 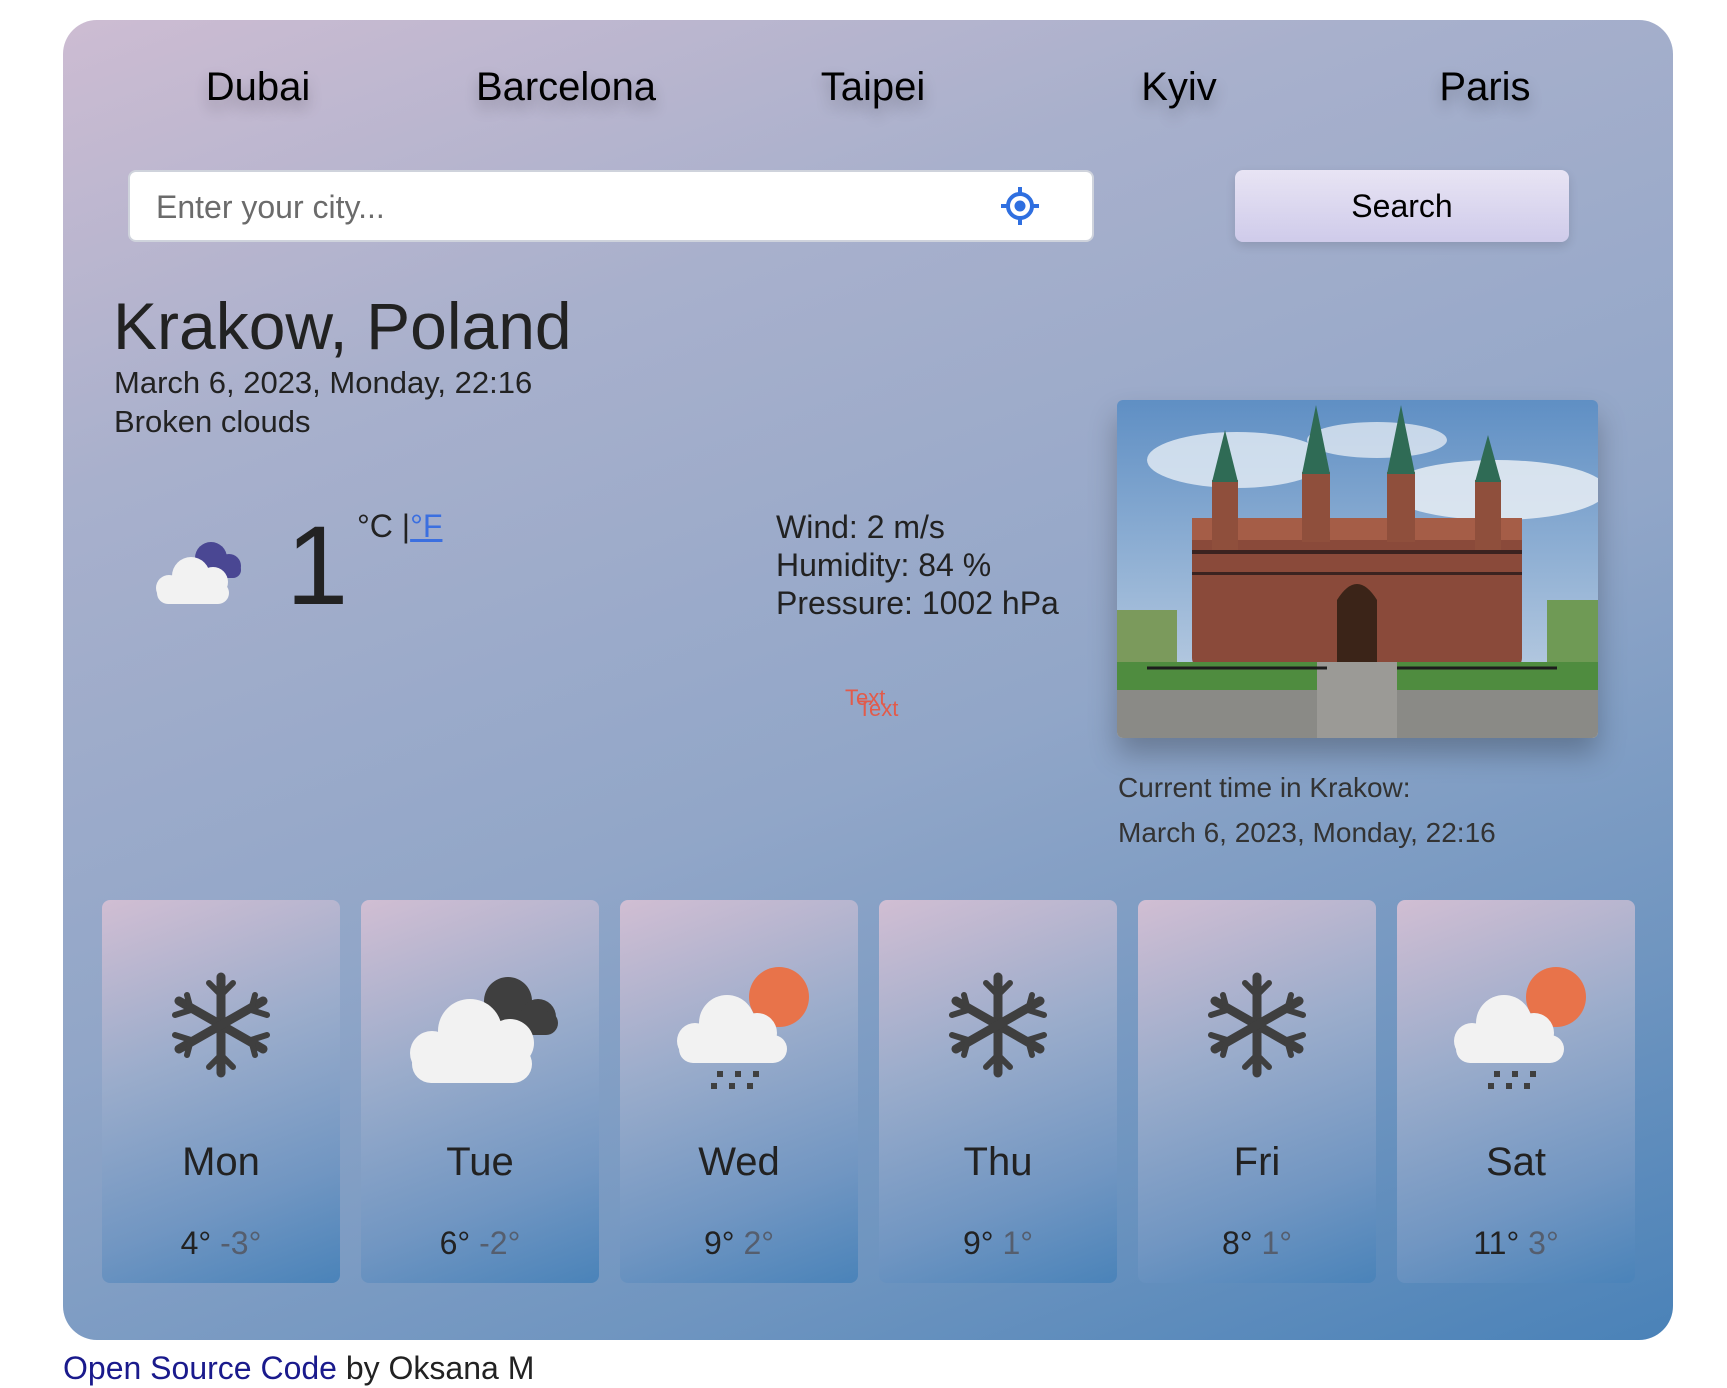 What do you see at coordinates (873, 87) in the screenshot?
I see `city-link-taipei: Taipei` at bounding box center [873, 87].